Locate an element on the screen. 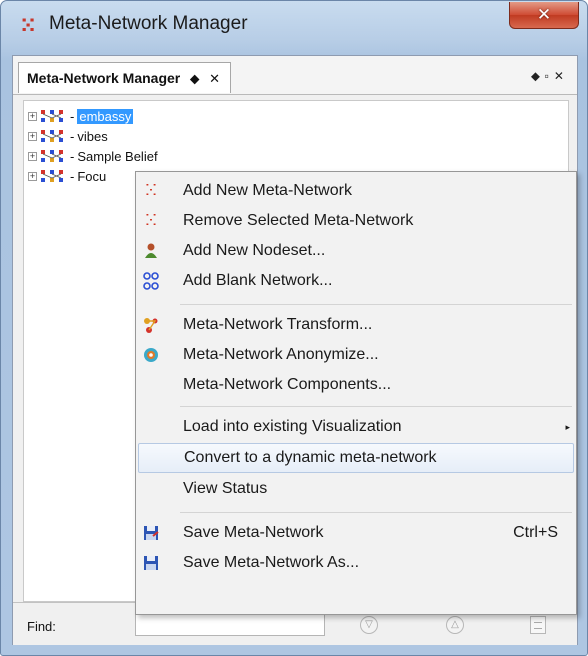 The height and width of the screenshot is (656, 588). menu-item-load-into-existing-visualization: Load into existing Visualization ▸ is located at coordinates (356, 427).